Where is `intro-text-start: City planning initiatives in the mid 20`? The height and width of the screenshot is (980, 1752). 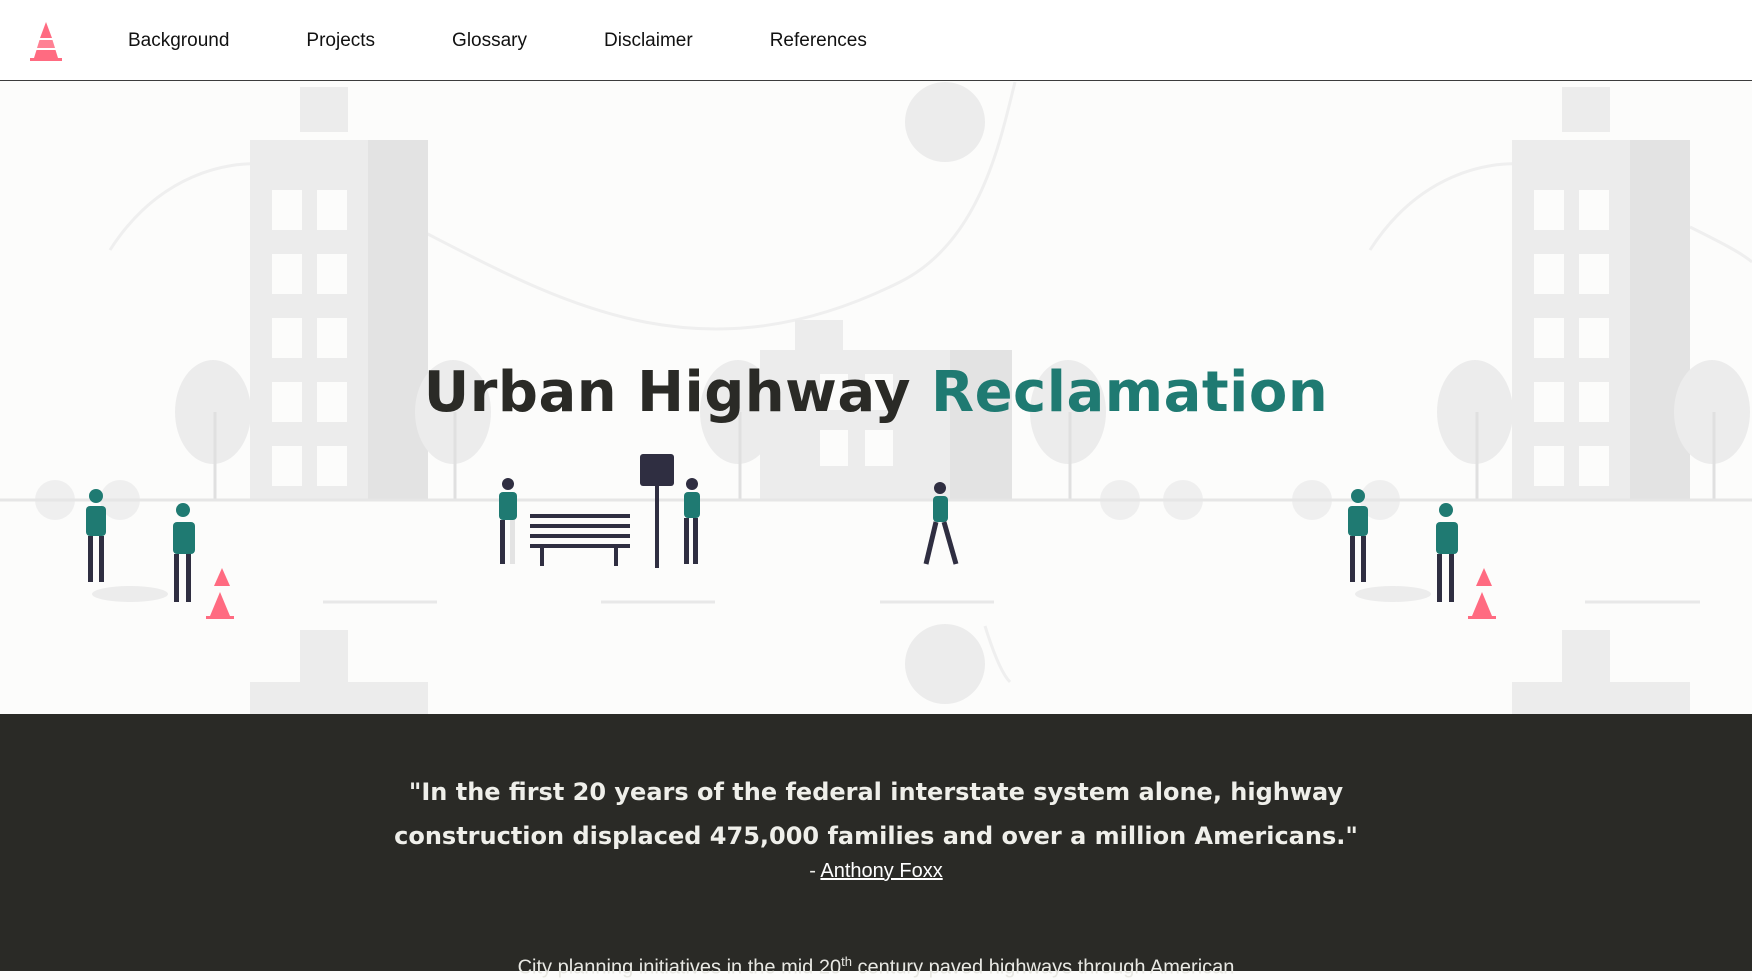 intro-text-start: City planning initiatives in the mid 20 is located at coordinates (679, 967).